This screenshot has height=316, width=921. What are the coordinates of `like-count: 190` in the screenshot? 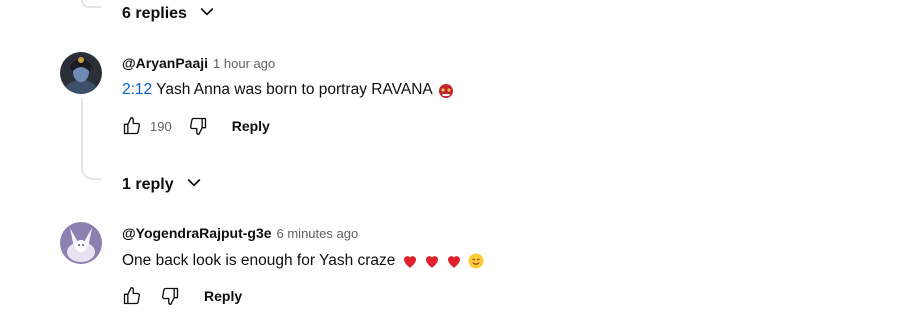 It's located at (161, 126).